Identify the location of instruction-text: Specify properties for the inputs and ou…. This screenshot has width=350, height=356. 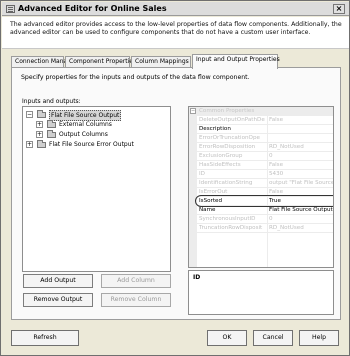
(135, 77).